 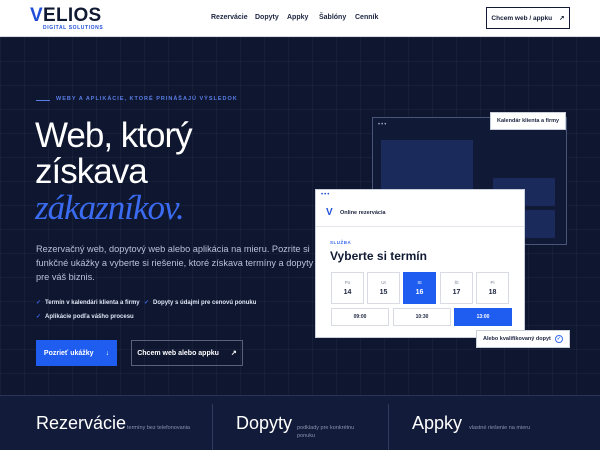 What do you see at coordinates (92, 303) in the screenshot?
I see `feature-label: Termín v kalendári klienta a firmy` at bounding box center [92, 303].